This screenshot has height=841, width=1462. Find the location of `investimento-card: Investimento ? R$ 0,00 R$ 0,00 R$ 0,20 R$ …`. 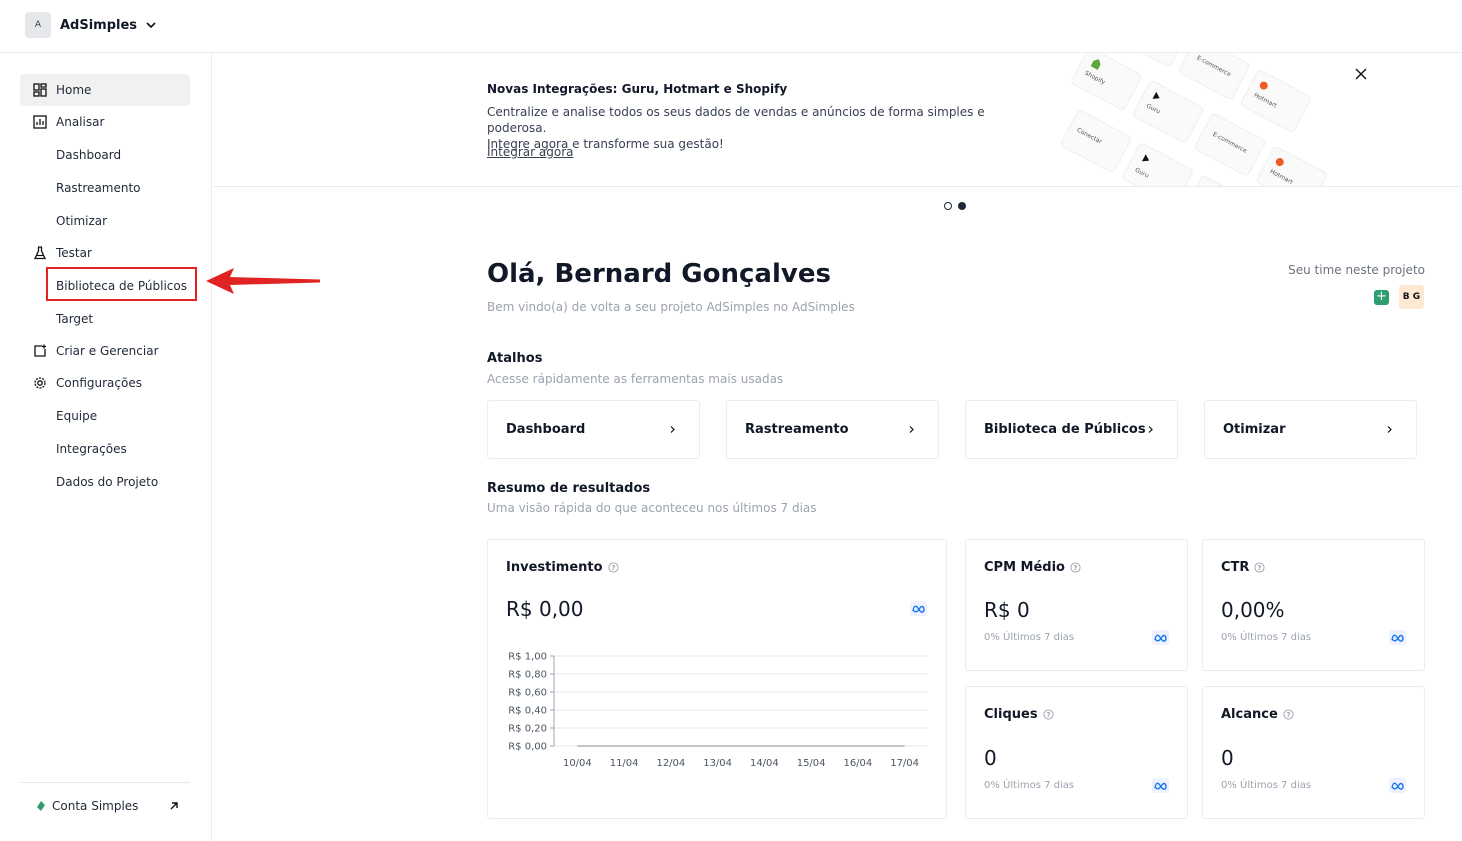

investimento-card: Investimento ? R$ 0,00 R$ 0,00 R$ 0,20 R$ … is located at coordinates (717, 679).